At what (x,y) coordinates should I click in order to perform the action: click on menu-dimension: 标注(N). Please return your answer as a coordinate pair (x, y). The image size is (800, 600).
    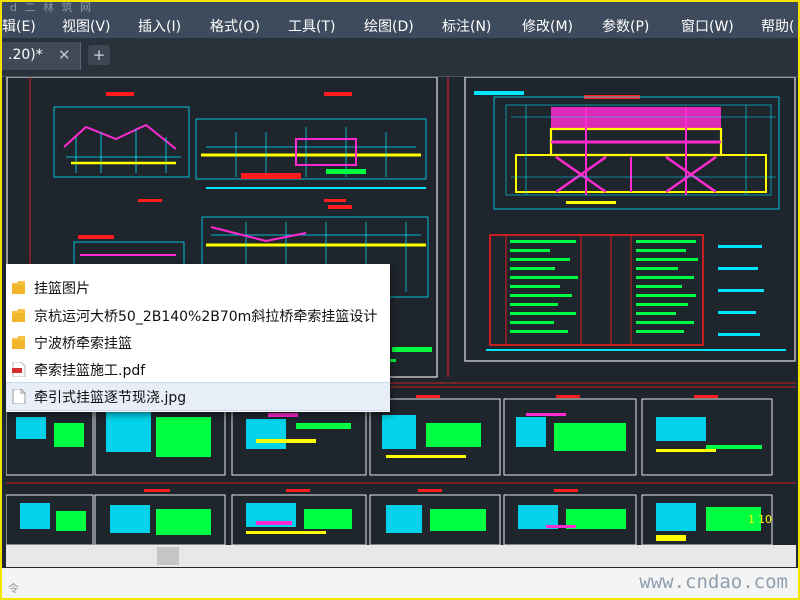
    Looking at the image, I should click on (466, 26).